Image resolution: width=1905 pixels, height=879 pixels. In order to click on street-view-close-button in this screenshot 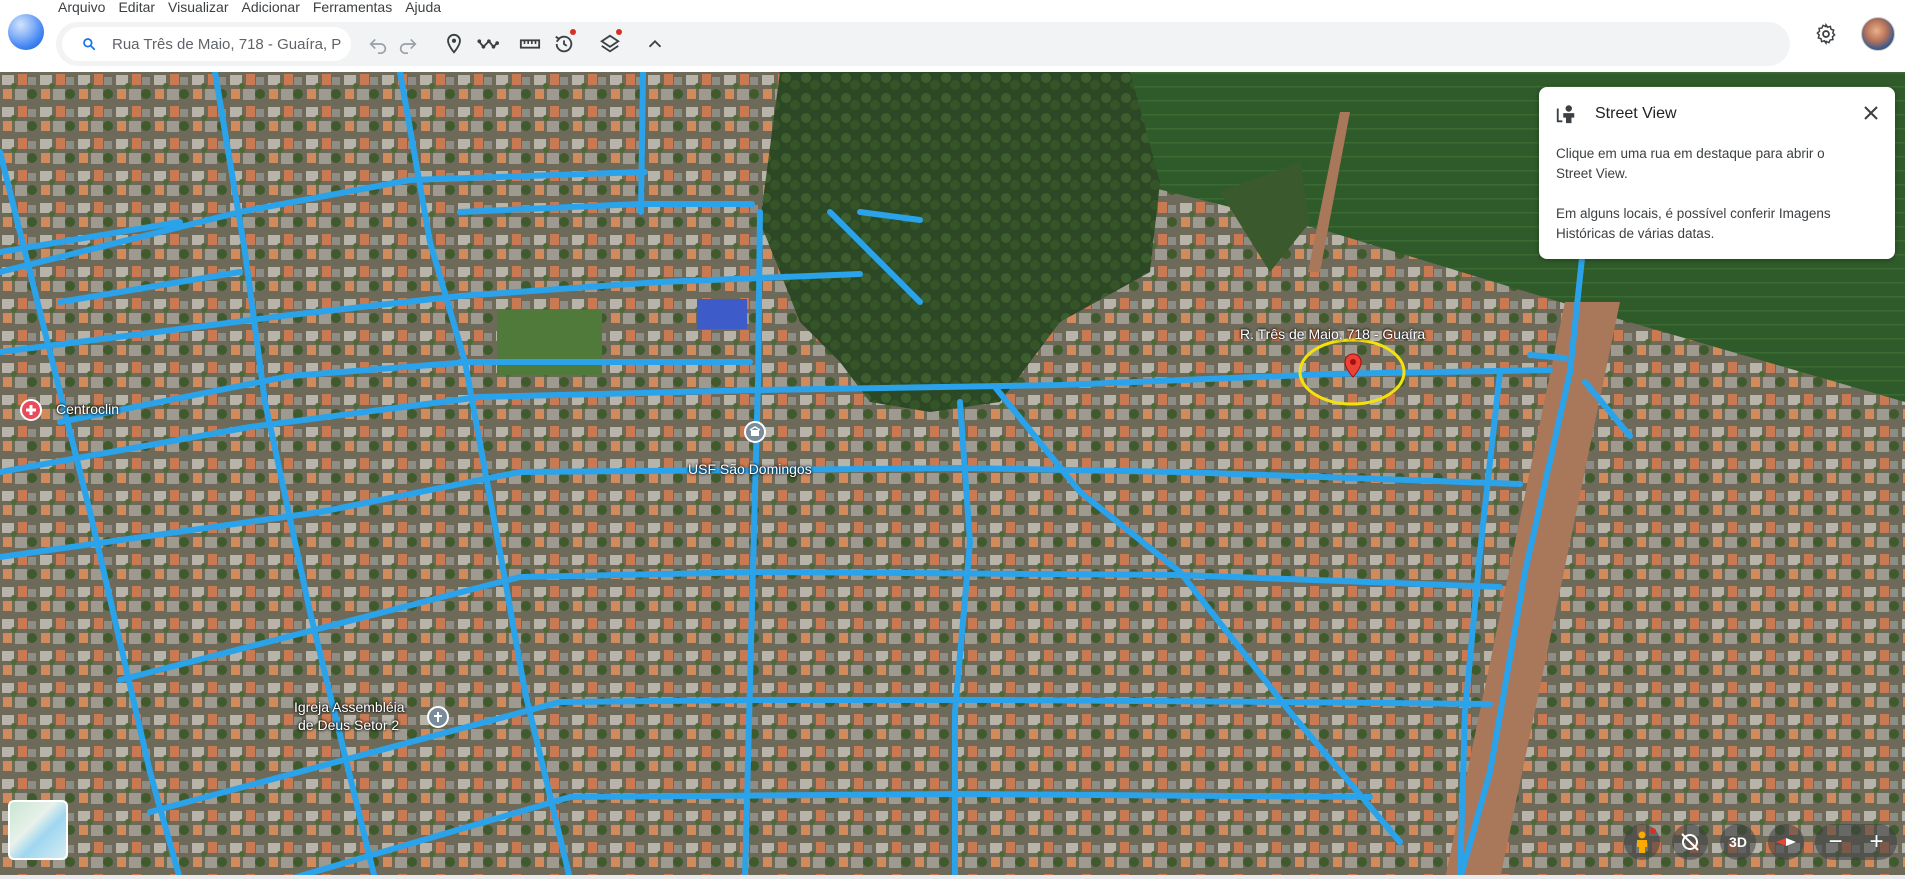, I will do `click(1871, 113)`.